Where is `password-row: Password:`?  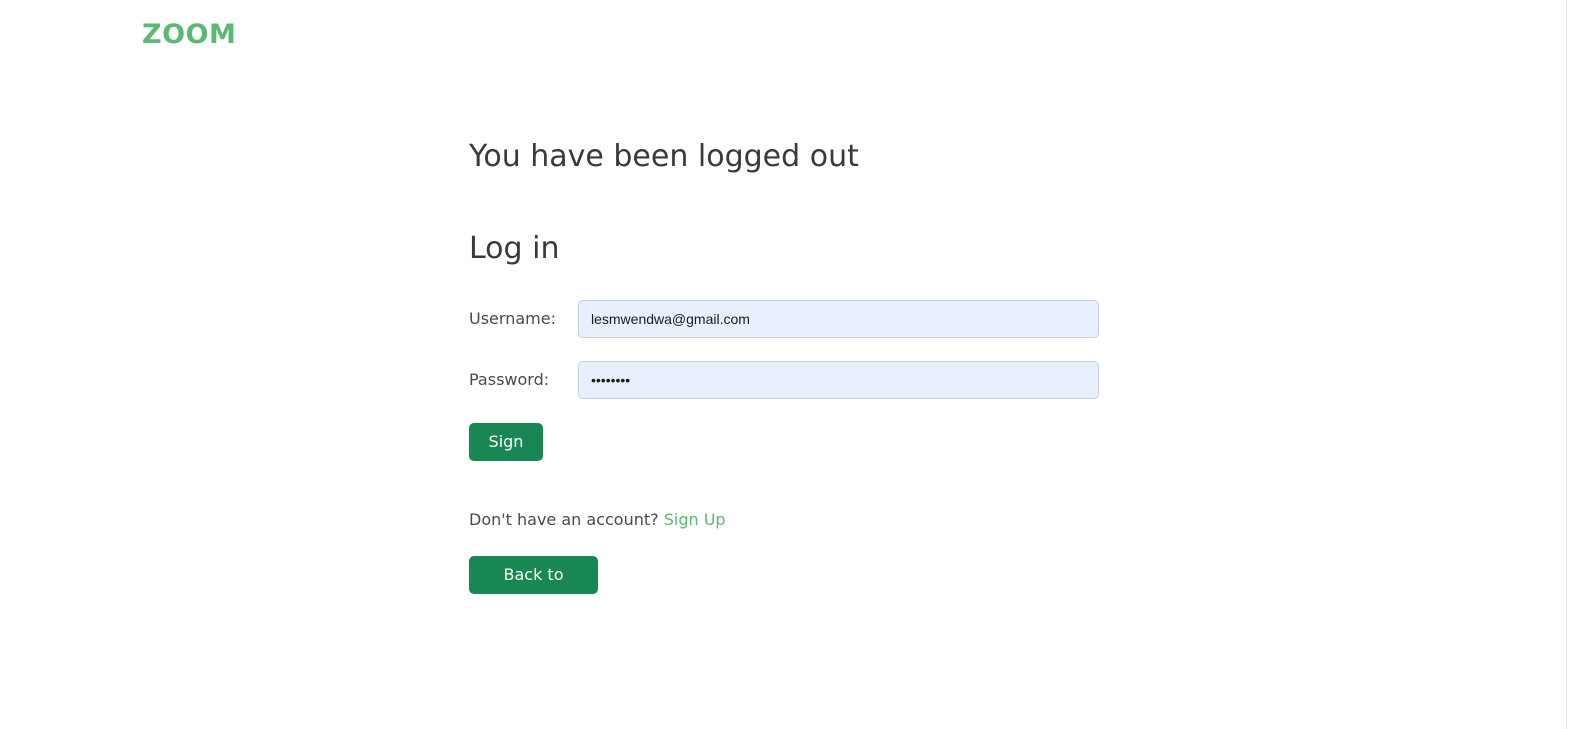 password-row: Password: is located at coordinates (784, 380).